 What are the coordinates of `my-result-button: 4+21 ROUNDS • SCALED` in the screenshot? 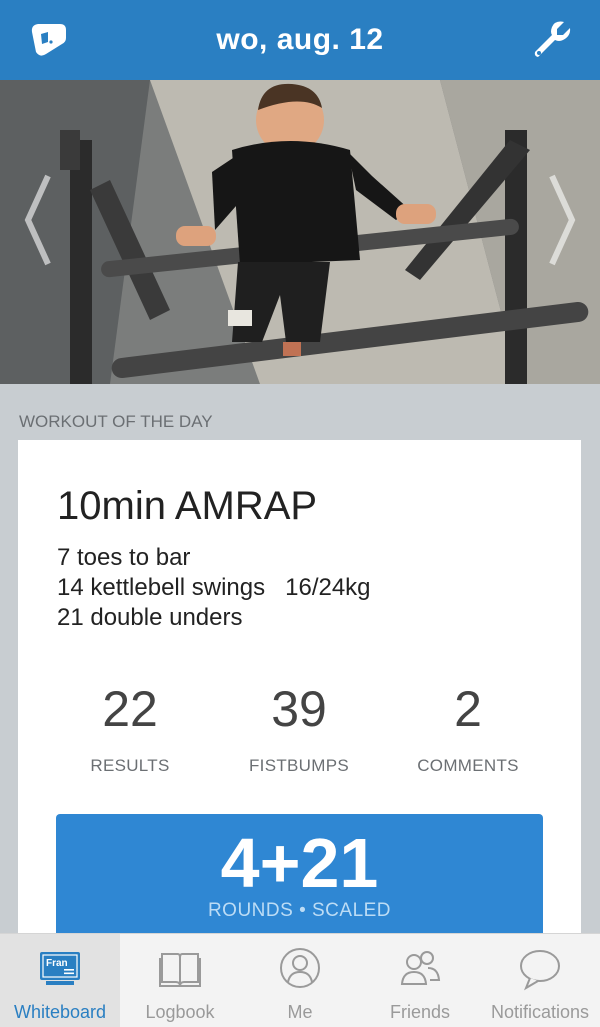 It's located at (299, 874).